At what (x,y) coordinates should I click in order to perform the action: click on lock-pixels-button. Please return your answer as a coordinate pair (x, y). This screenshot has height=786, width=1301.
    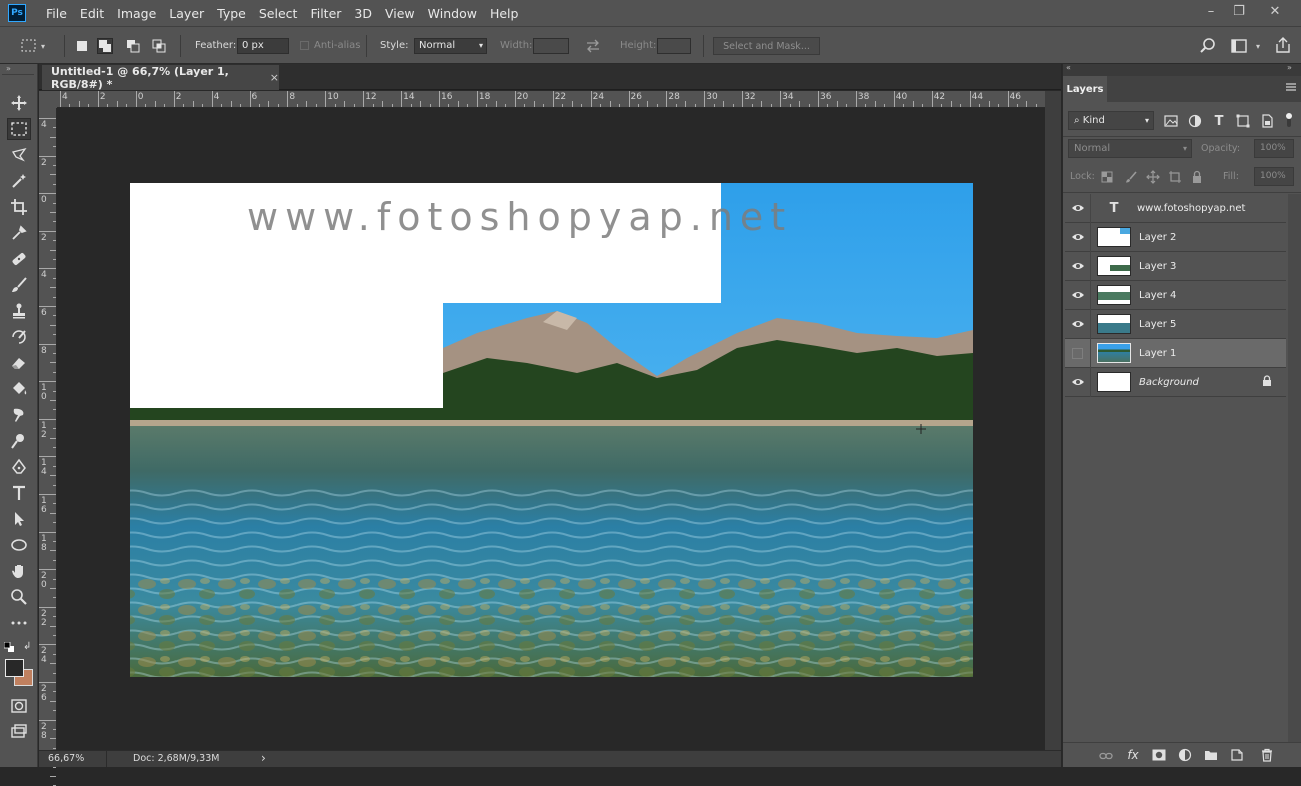
    Looking at the image, I should click on (1131, 177).